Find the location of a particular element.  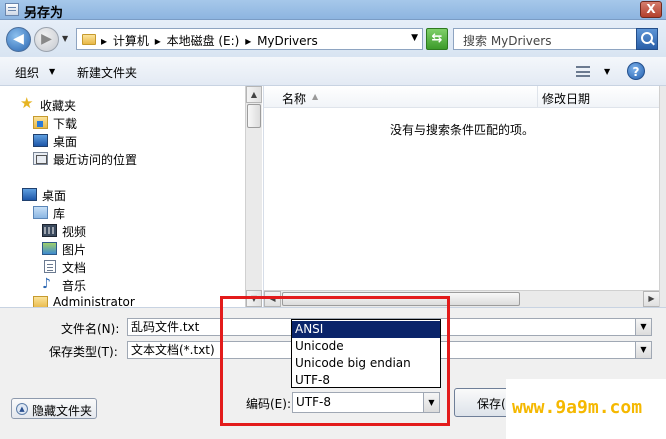

hide-folders-button: ▲ 隐藏文件夹 is located at coordinates (54, 408).